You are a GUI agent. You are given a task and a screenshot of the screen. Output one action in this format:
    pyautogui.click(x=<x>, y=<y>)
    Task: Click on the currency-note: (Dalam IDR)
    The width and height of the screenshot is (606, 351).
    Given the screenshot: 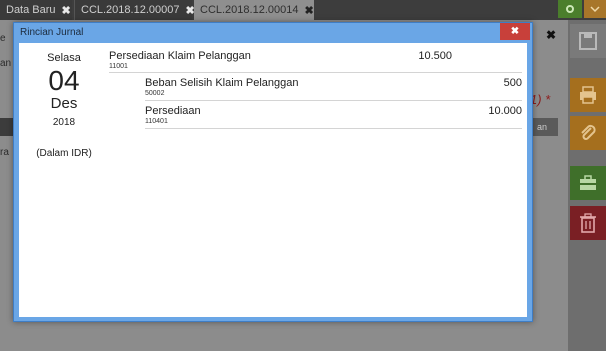 What is the action you would take?
    pyautogui.click(x=64, y=153)
    